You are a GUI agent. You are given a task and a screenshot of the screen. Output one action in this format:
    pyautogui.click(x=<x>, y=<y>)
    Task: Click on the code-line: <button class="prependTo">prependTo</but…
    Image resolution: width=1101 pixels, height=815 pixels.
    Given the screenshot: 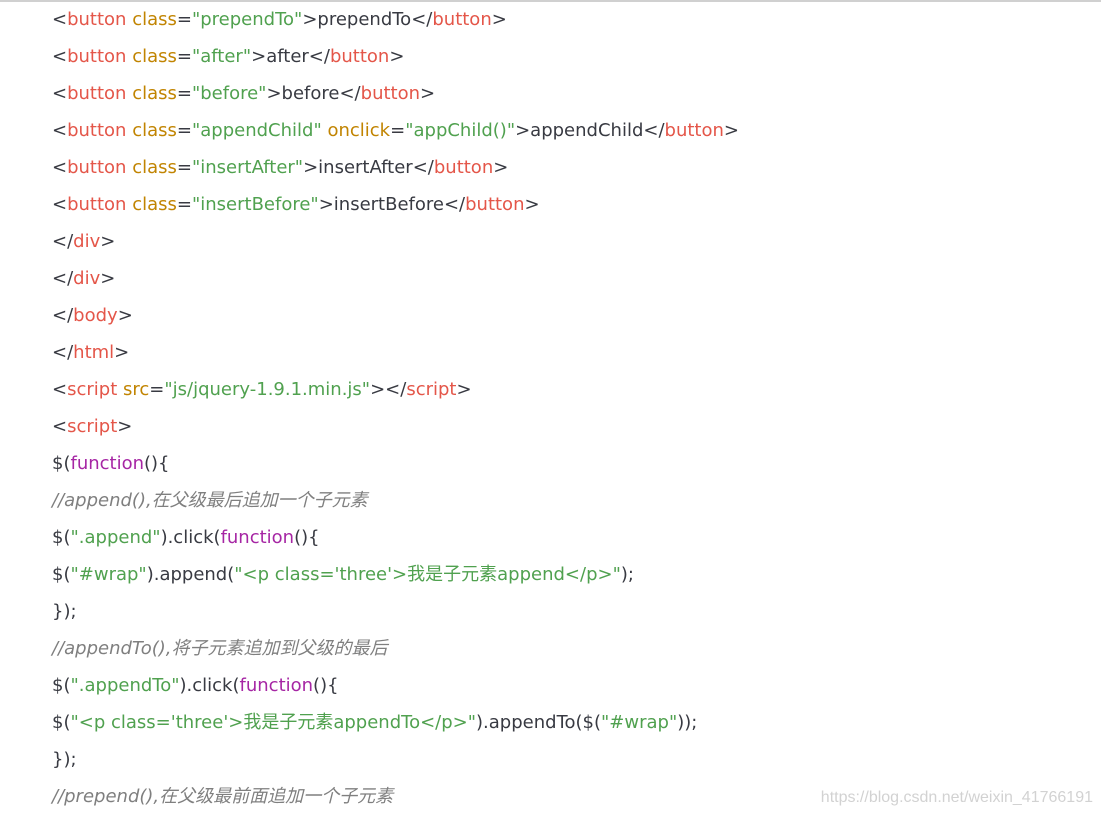 What is the action you would take?
    pyautogui.click(x=395, y=19)
    